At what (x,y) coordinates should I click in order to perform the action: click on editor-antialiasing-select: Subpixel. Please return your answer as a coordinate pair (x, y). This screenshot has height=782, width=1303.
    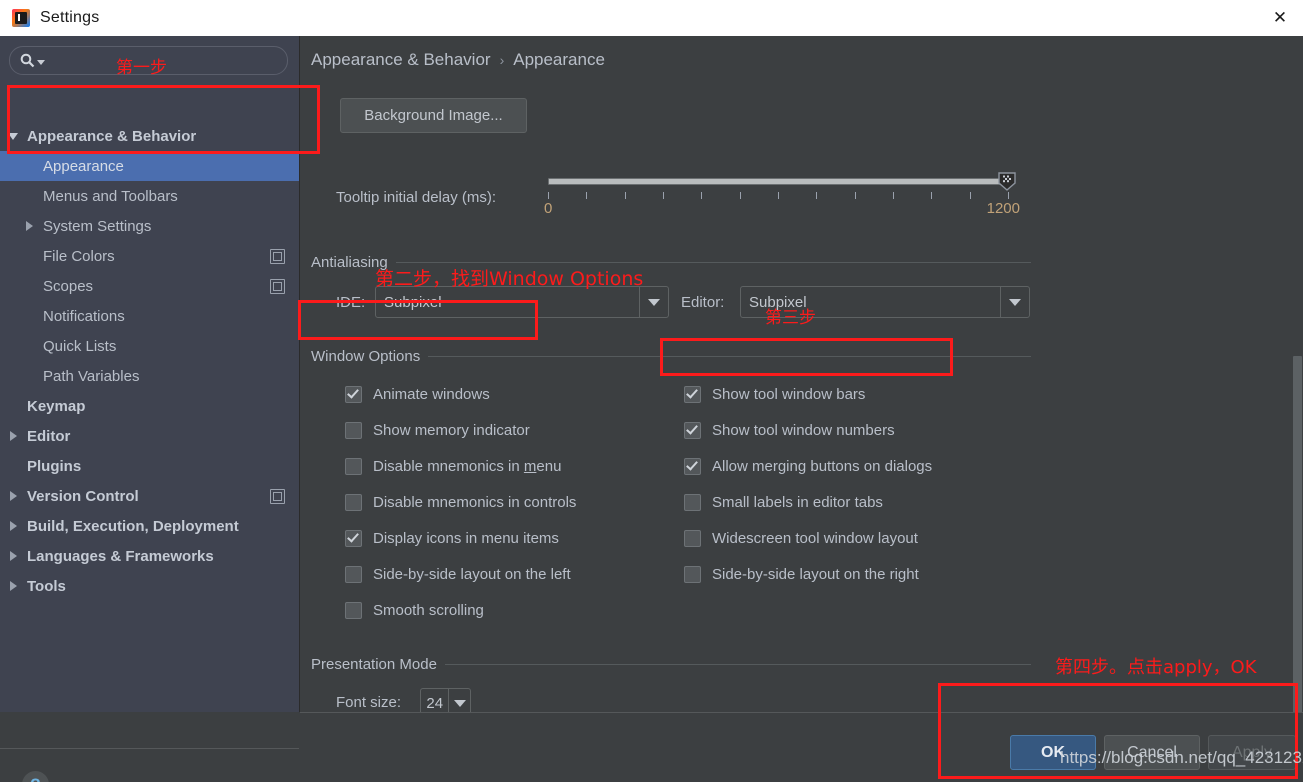
    Looking at the image, I should click on (885, 302).